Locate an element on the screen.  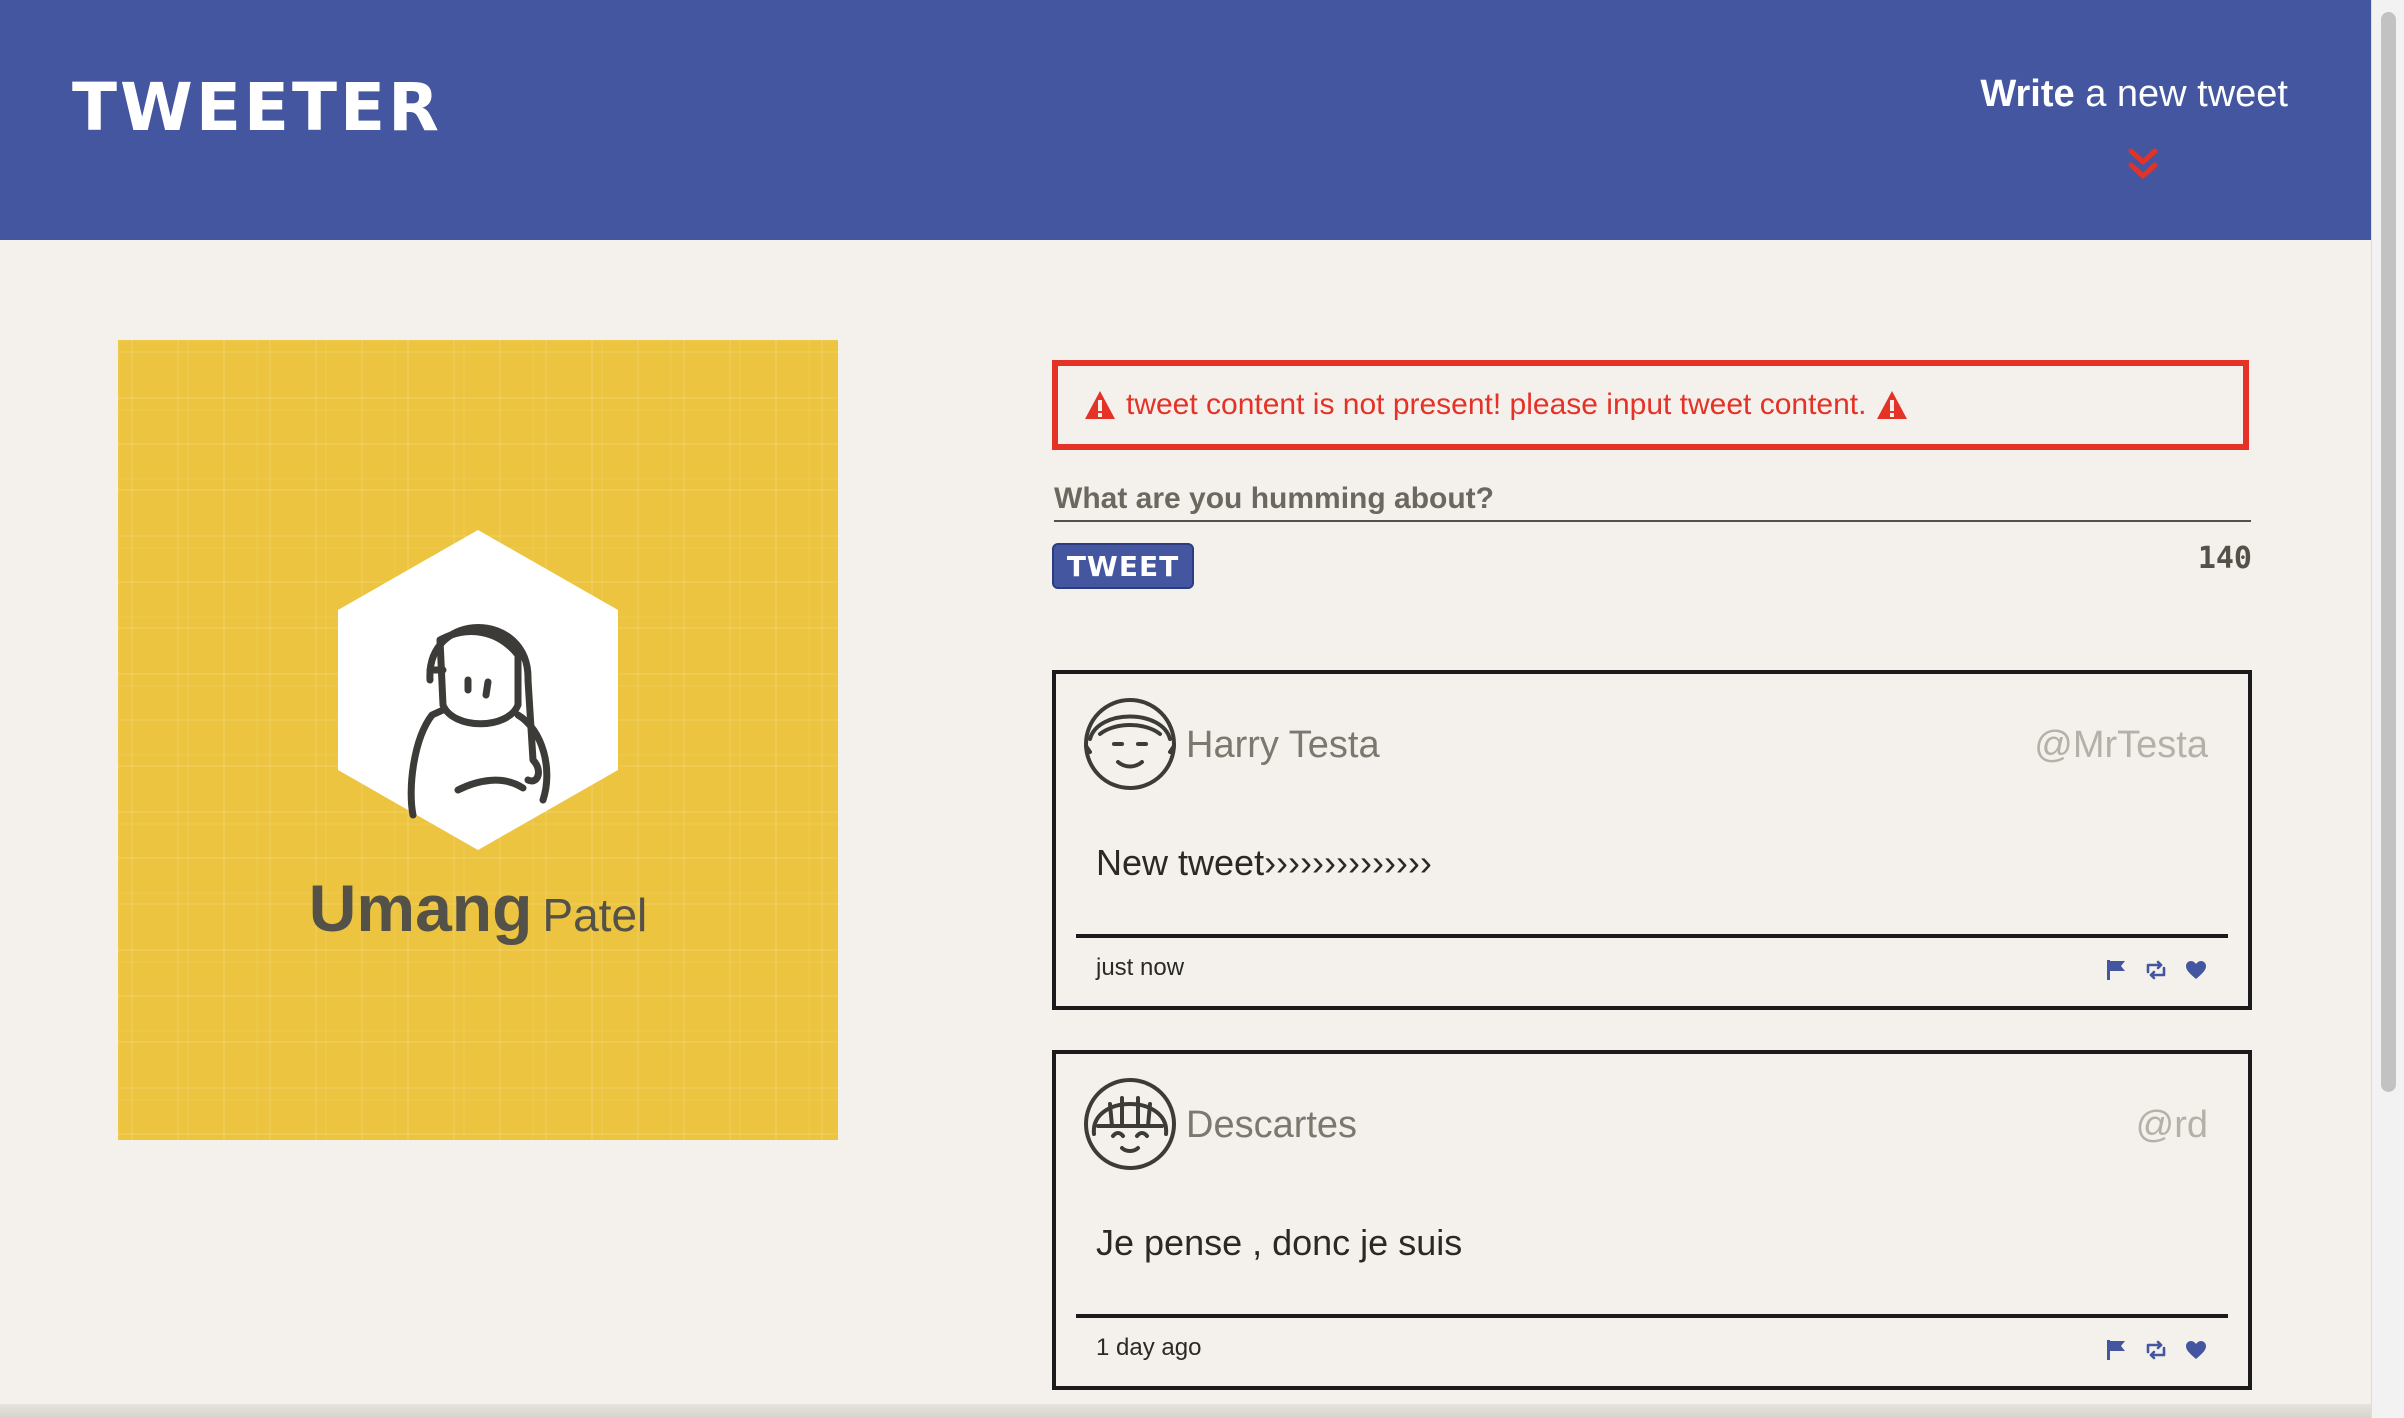
brand-logo: TWEETER is located at coordinates (257, 108).